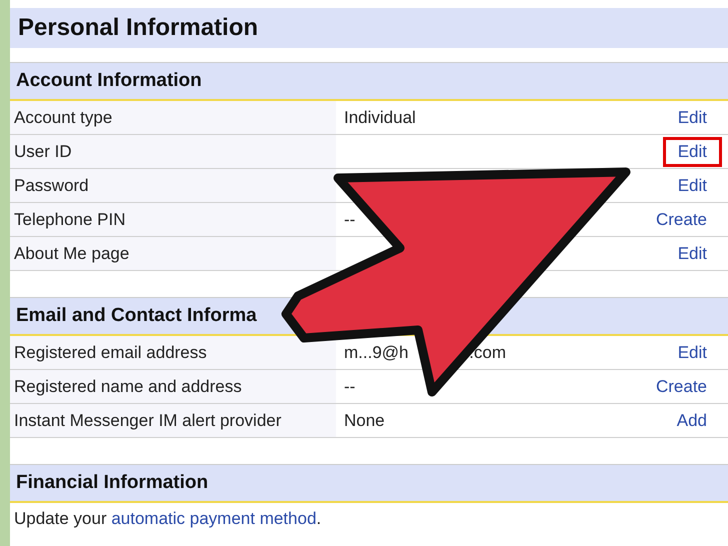  I want to click on field-value: Individual, so click(380, 118).